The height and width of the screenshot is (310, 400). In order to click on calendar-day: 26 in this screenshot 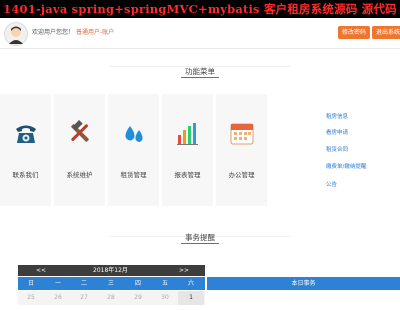, I will do `click(58, 298)`.